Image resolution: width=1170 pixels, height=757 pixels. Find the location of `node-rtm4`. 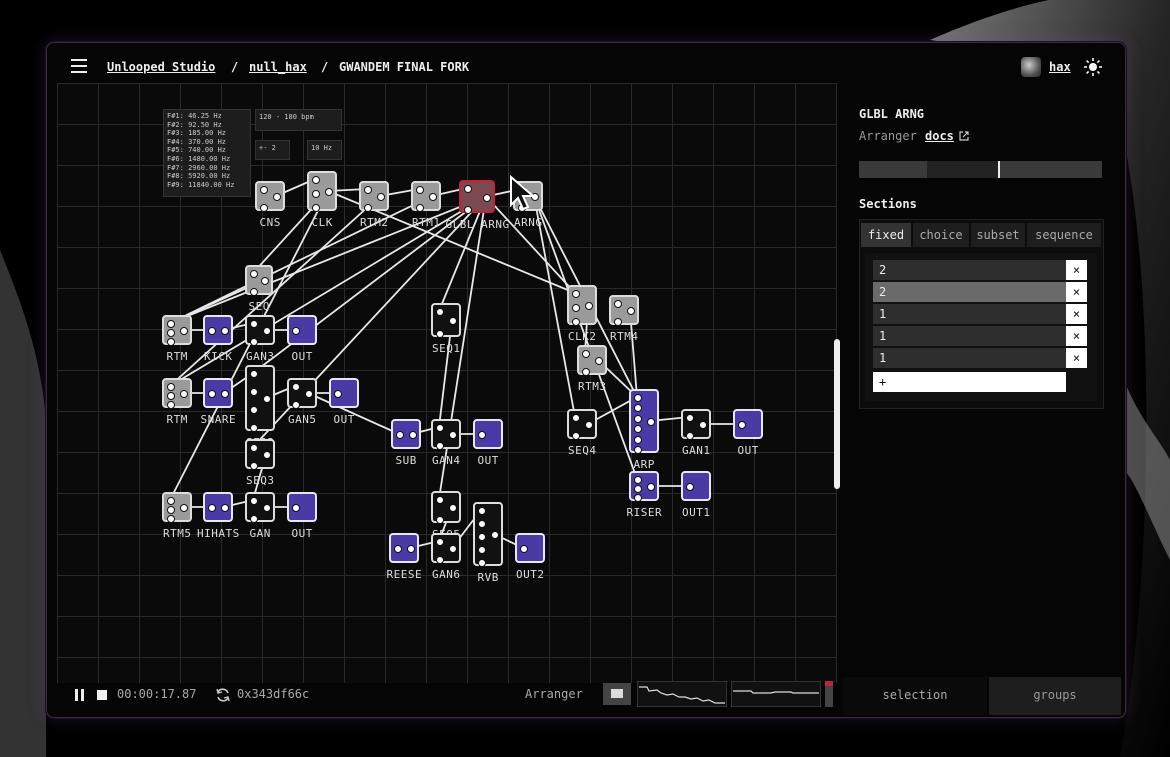

node-rtm4 is located at coordinates (624, 310).